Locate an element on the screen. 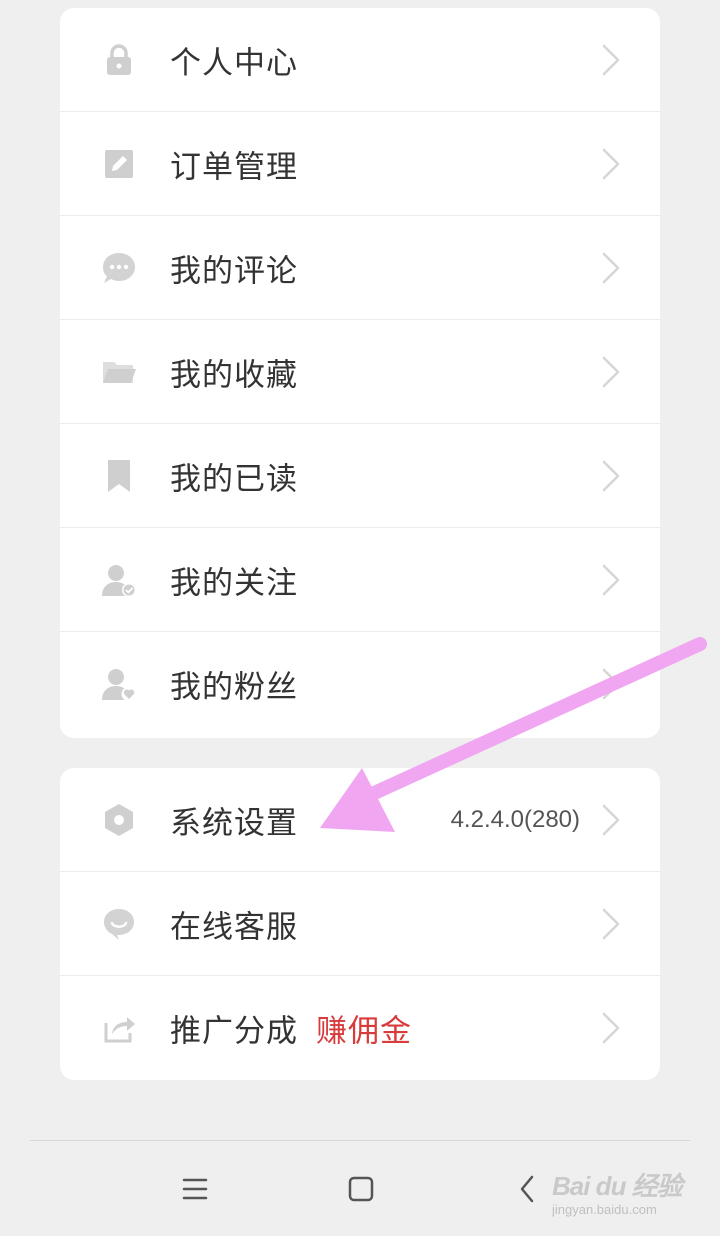 The height and width of the screenshot is (1236, 720). menu-item-label: 订单管理 is located at coordinates (234, 167).